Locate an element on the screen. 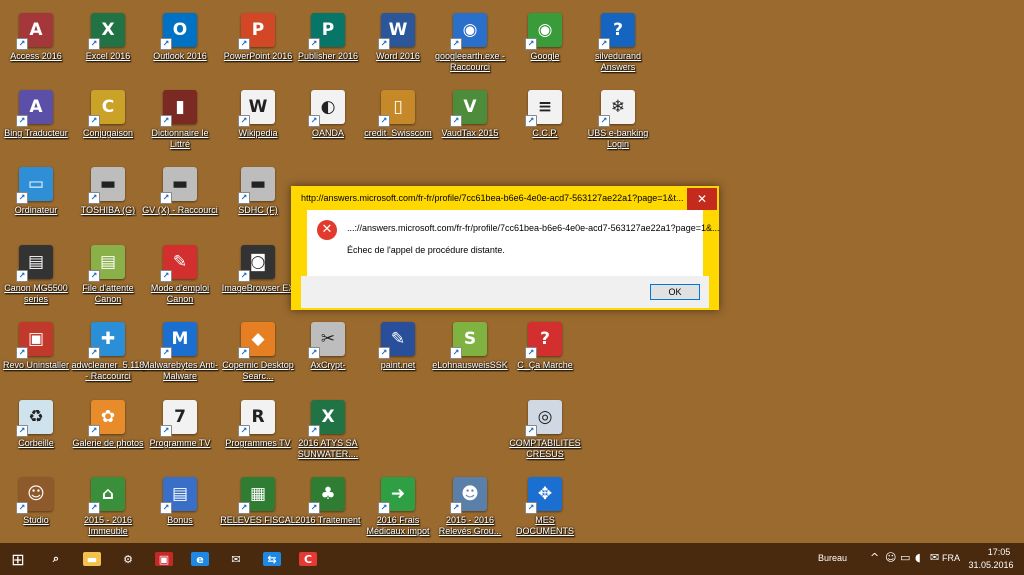 The image size is (1024, 575). desktop-shortcut: ? ↗ silvedurand Answers is located at coordinates (618, 44).